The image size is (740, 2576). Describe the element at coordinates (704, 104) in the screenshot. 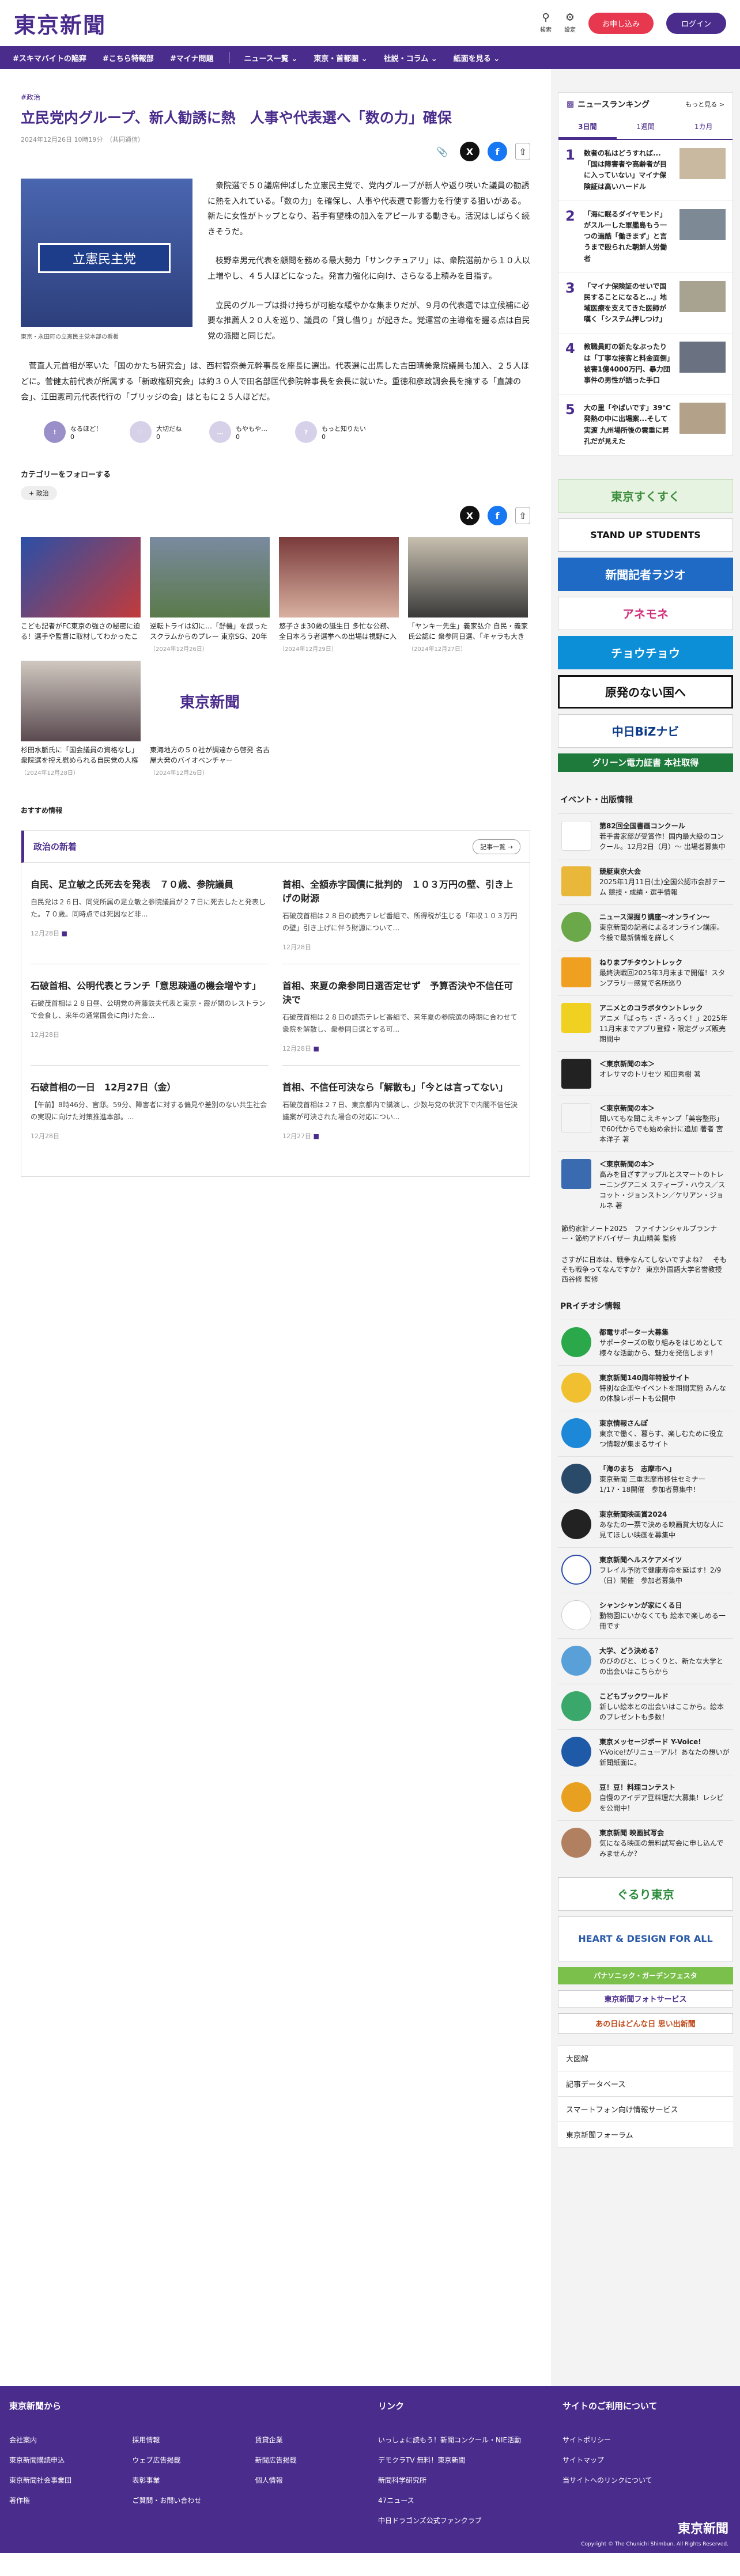

I see `ranking-more-link: もっと見る >` at that location.